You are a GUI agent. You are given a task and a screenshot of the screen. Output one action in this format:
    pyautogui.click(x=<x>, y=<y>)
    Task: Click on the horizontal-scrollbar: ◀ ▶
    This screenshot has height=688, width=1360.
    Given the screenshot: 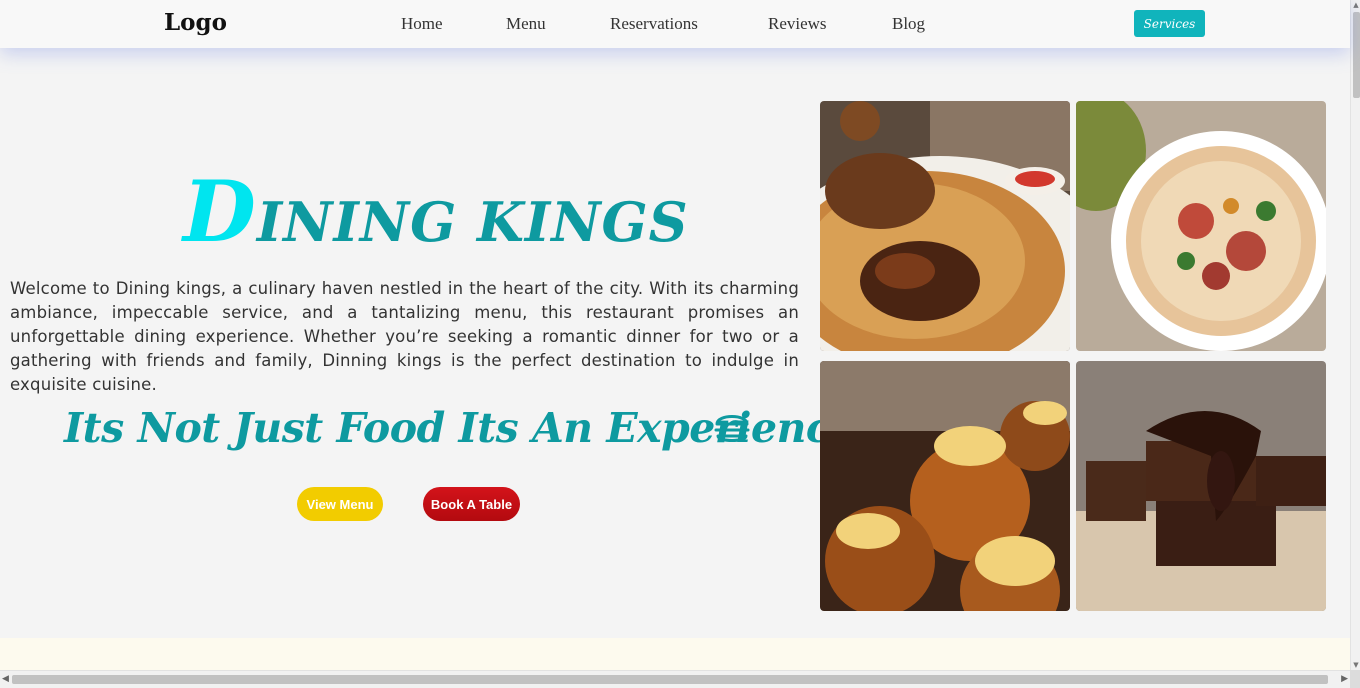 What is the action you would take?
    pyautogui.click(x=675, y=679)
    